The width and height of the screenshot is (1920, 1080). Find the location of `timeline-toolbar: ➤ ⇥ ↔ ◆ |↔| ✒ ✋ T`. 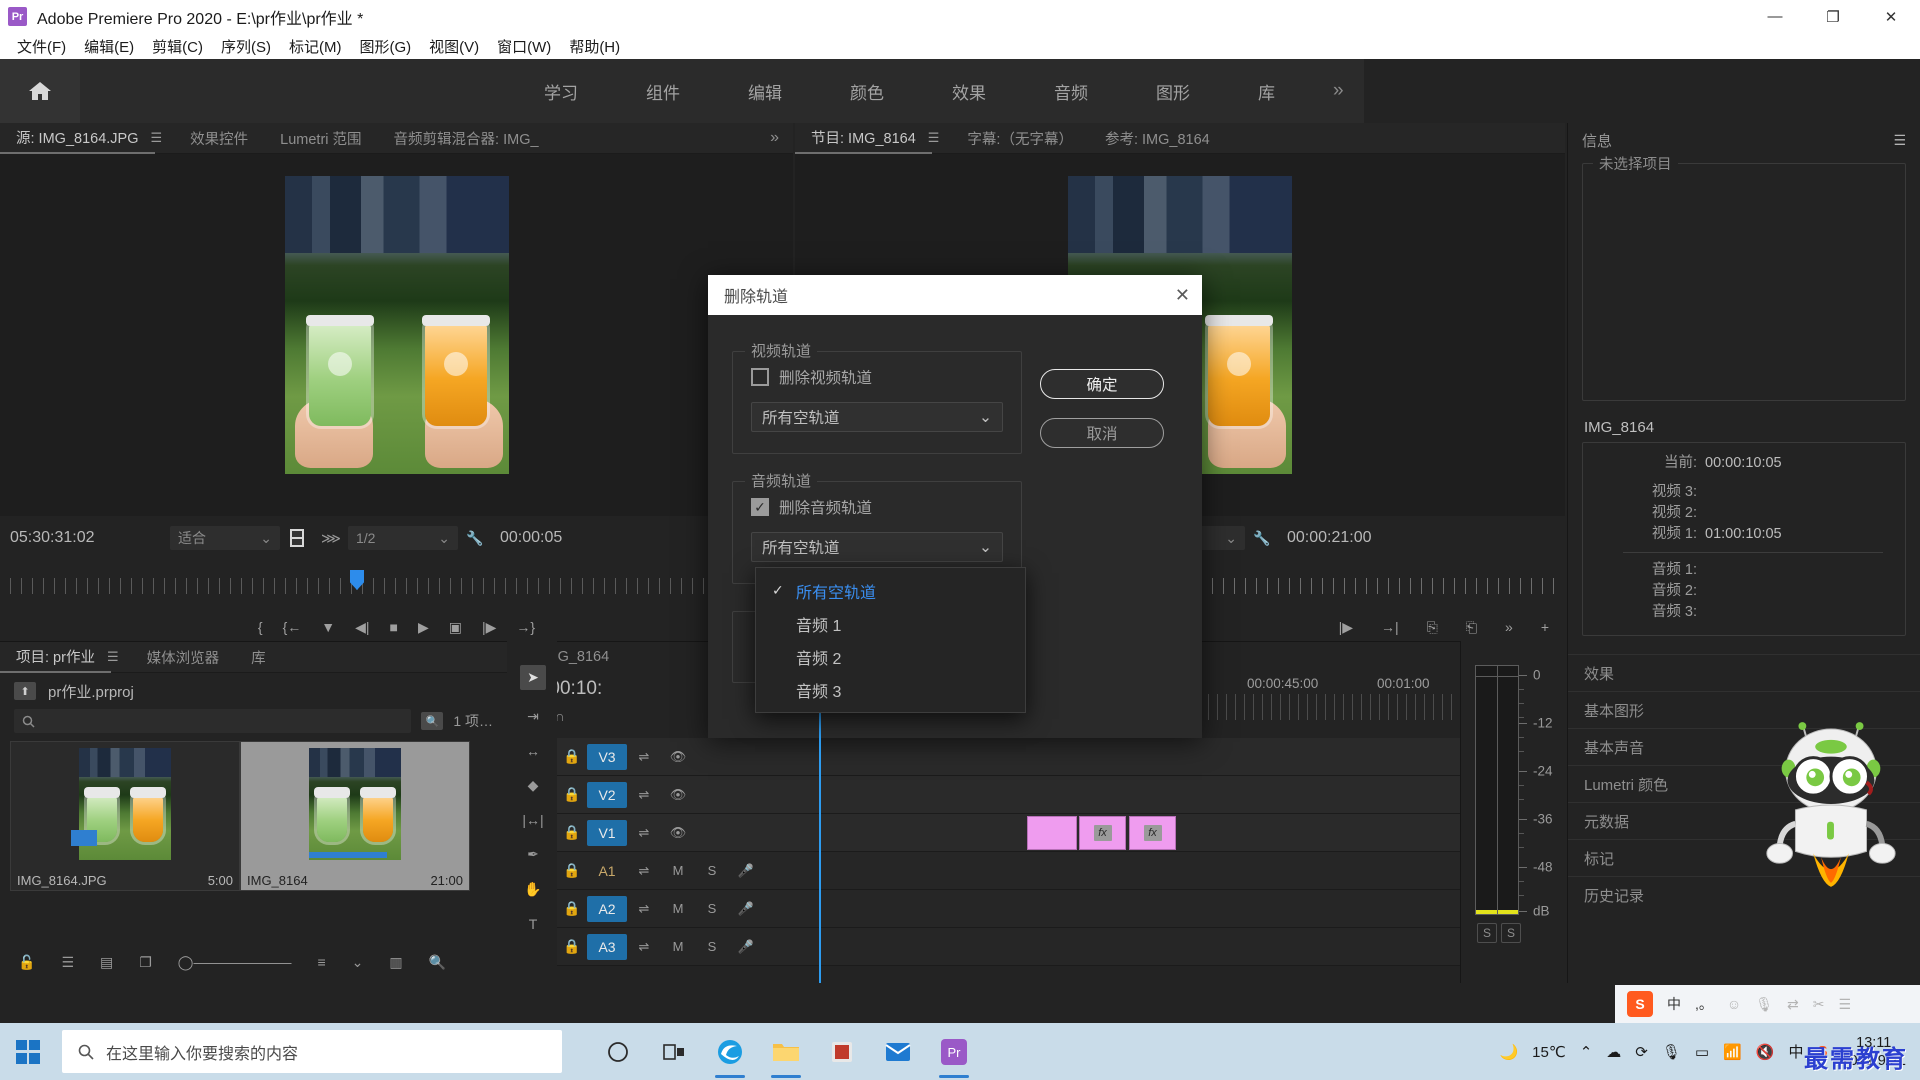

timeline-toolbar: ➤ ⇥ ↔ ◆ |↔| ✒ ✋ T is located at coordinates (533, 812).